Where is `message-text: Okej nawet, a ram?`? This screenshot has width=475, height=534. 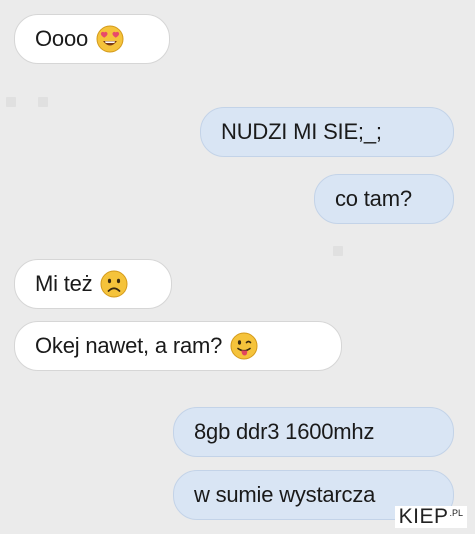 message-text: Okej nawet, a ram? is located at coordinates (129, 345).